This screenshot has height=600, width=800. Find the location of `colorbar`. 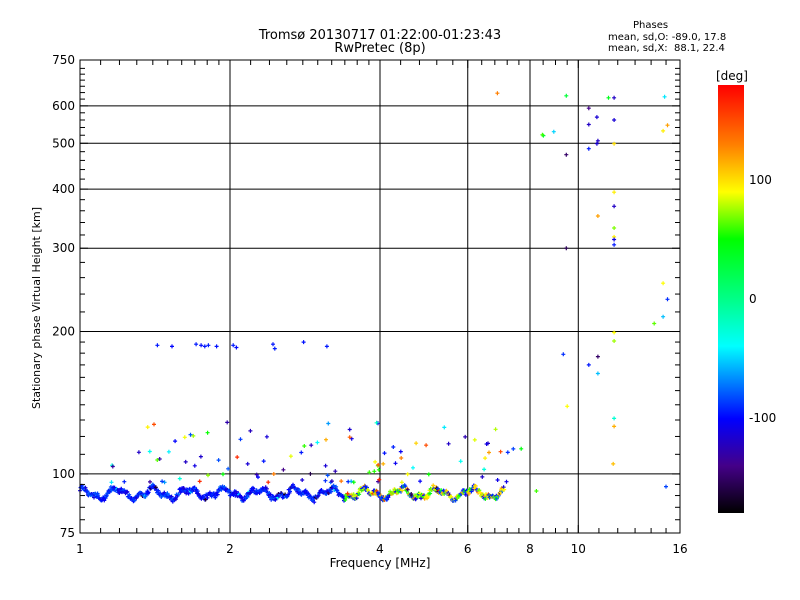

colorbar is located at coordinates (731, 299).